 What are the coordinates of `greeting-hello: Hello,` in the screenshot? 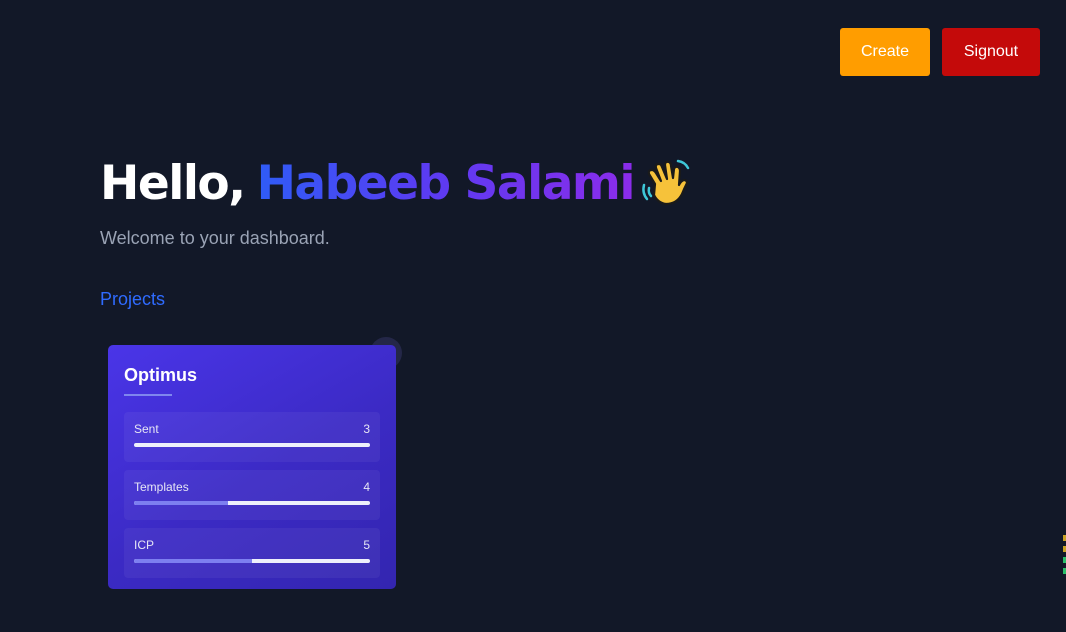 It's located at (173, 183).